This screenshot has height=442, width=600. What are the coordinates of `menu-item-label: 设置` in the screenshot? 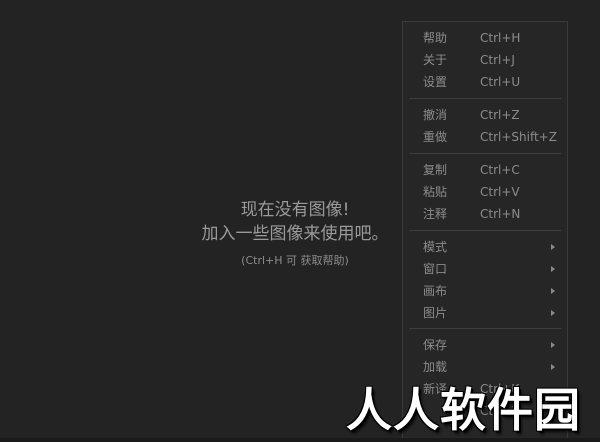 It's located at (435, 82).